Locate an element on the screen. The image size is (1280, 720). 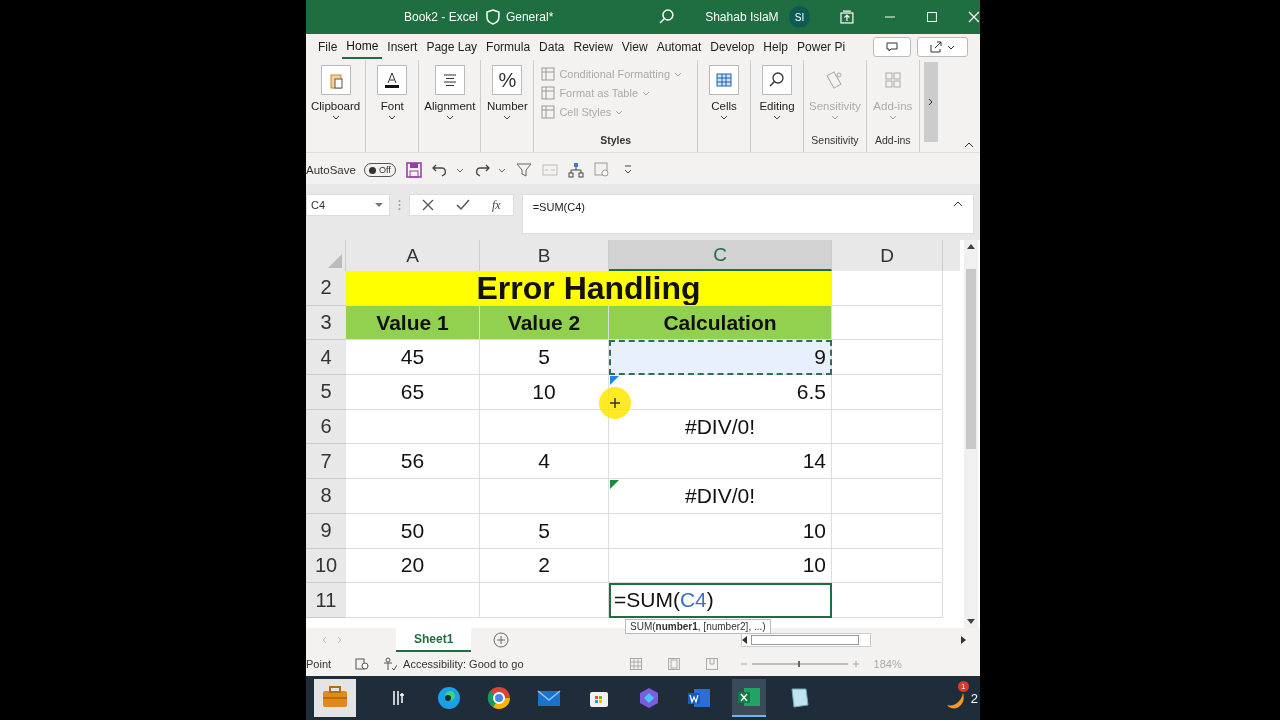
comment-icon is located at coordinates (892, 47).